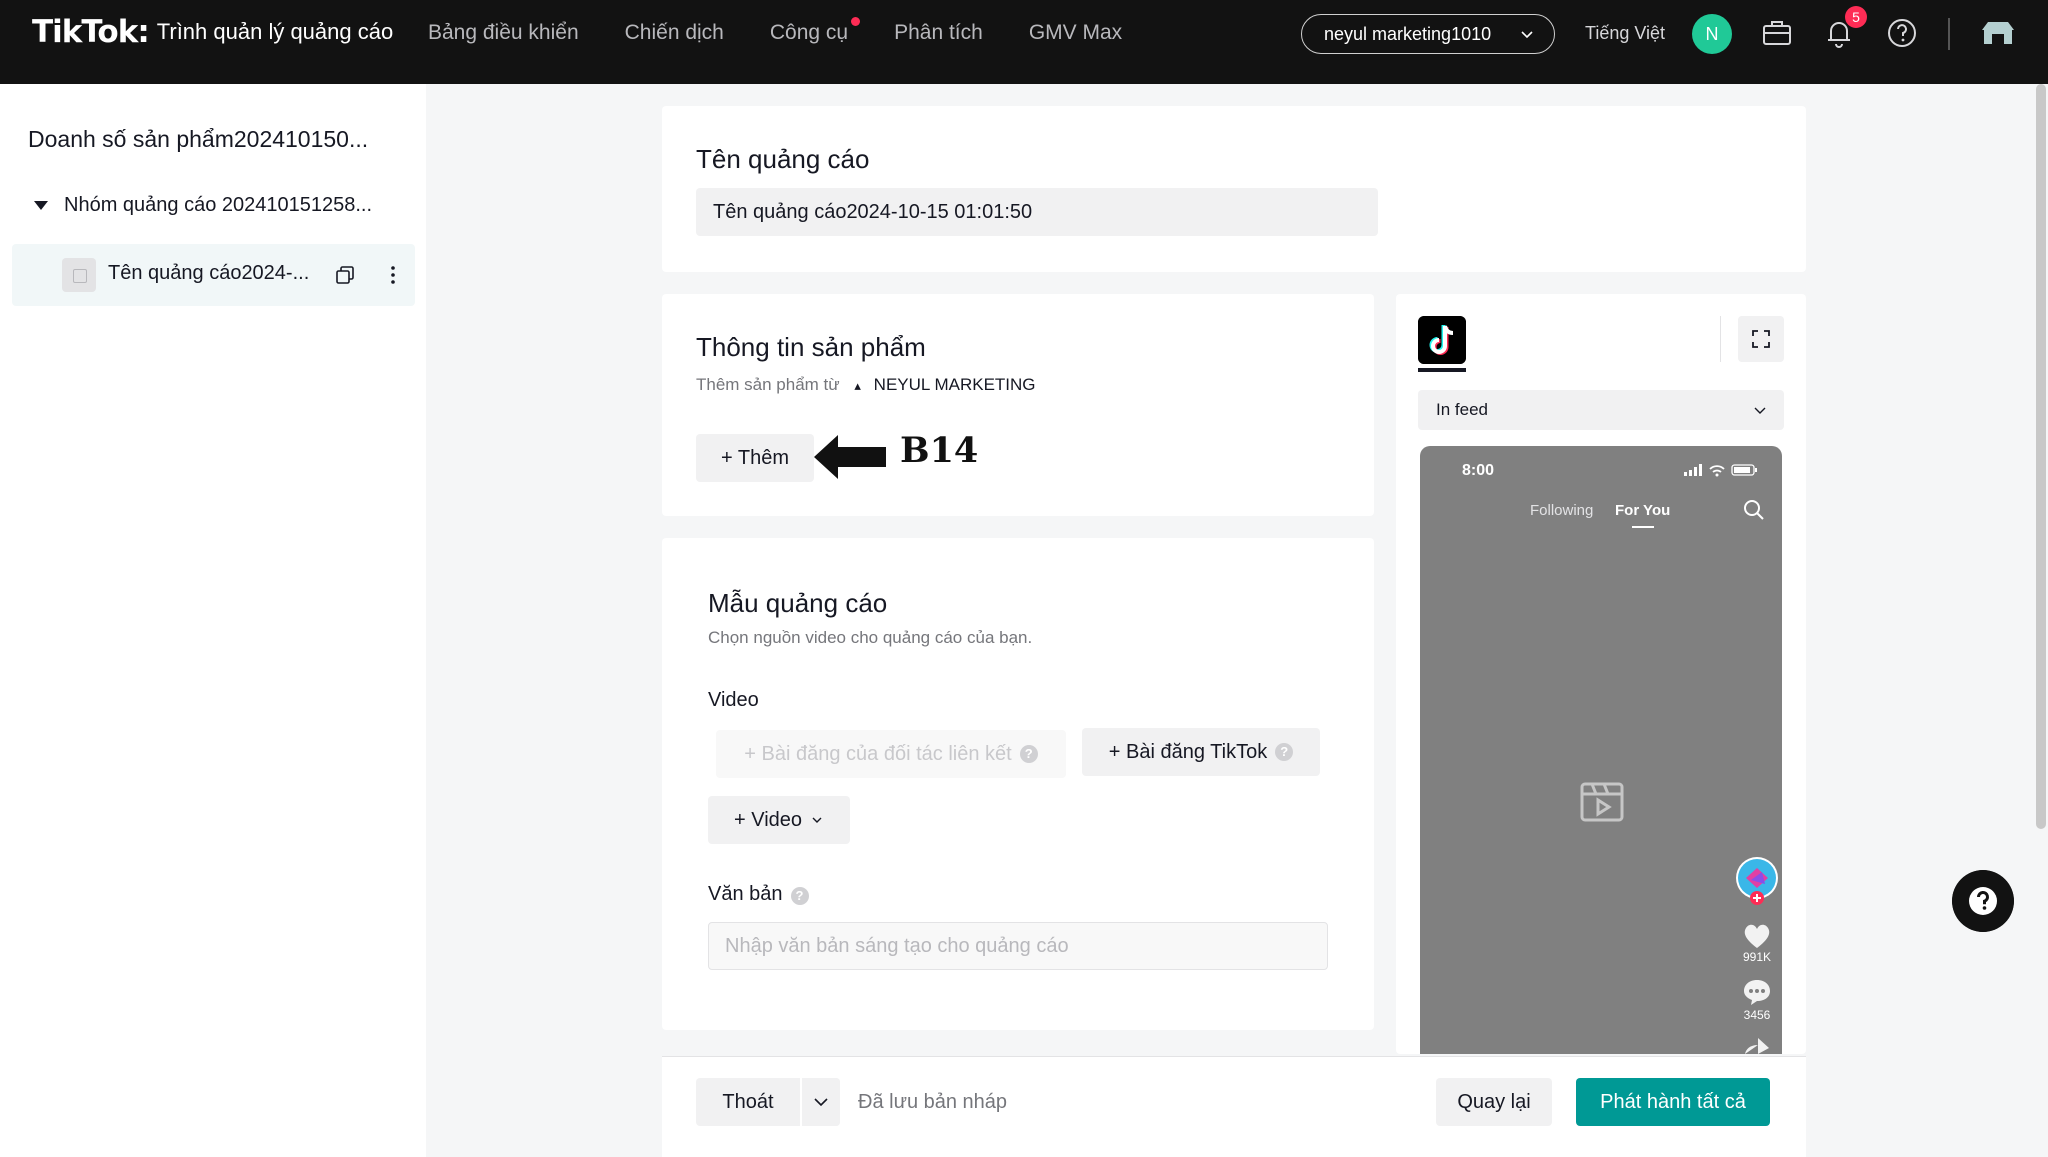 This screenshot has width=2048, height=1157. What do you see at coordinates (1720, 470) in the screenshot?
I see `status-bar-icons` at bounding box center [1720, 470].